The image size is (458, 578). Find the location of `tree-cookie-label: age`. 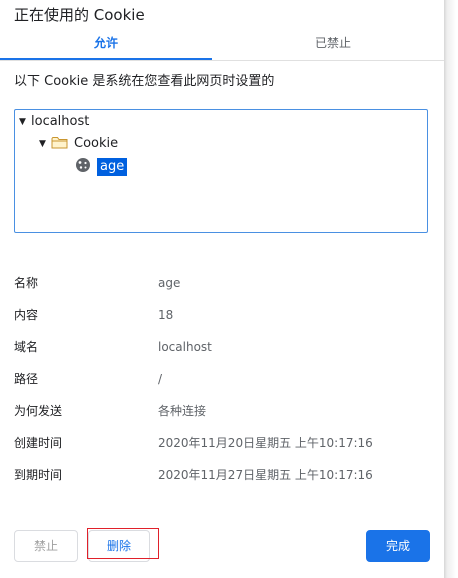

tree-cookie-label: age is located at coordinates (112, 167).